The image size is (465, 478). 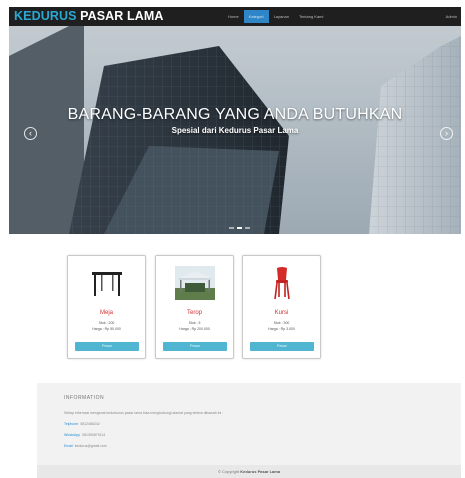 What do you see at coordinates (120, 16) in the screenshot?
I see `brand-second-word: PASAR LAMA` at bounding box center [120, 16].